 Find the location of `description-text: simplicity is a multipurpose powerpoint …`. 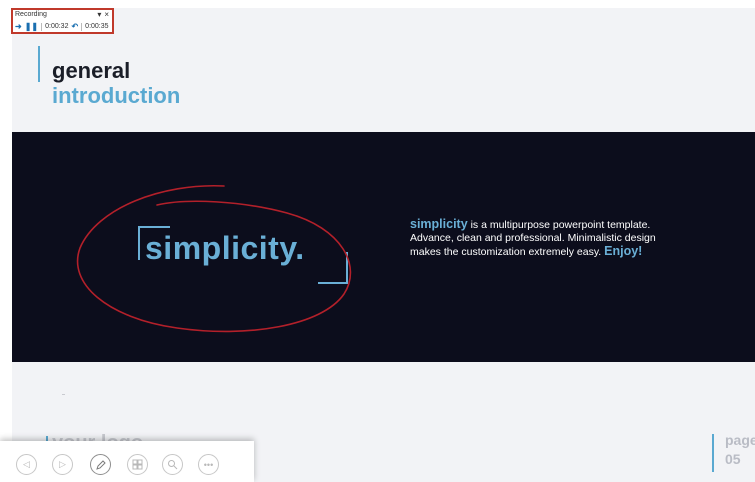

description-text: simplicity is a multipurpose powerpoint … is located at coordinates (541, 238).